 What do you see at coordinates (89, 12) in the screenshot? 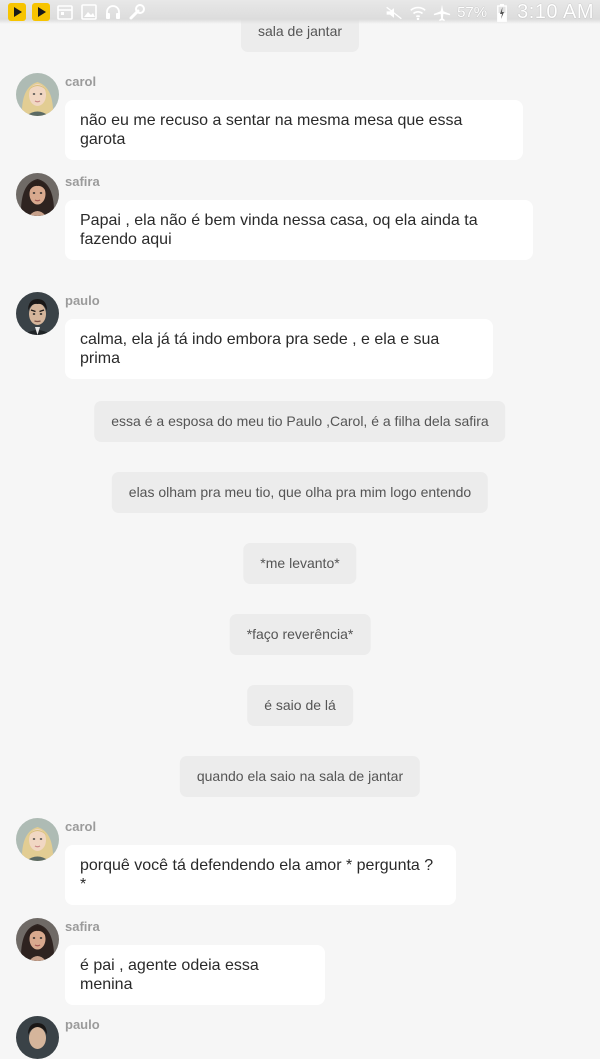
I see `image-icon` at bounding box center [89, 12].